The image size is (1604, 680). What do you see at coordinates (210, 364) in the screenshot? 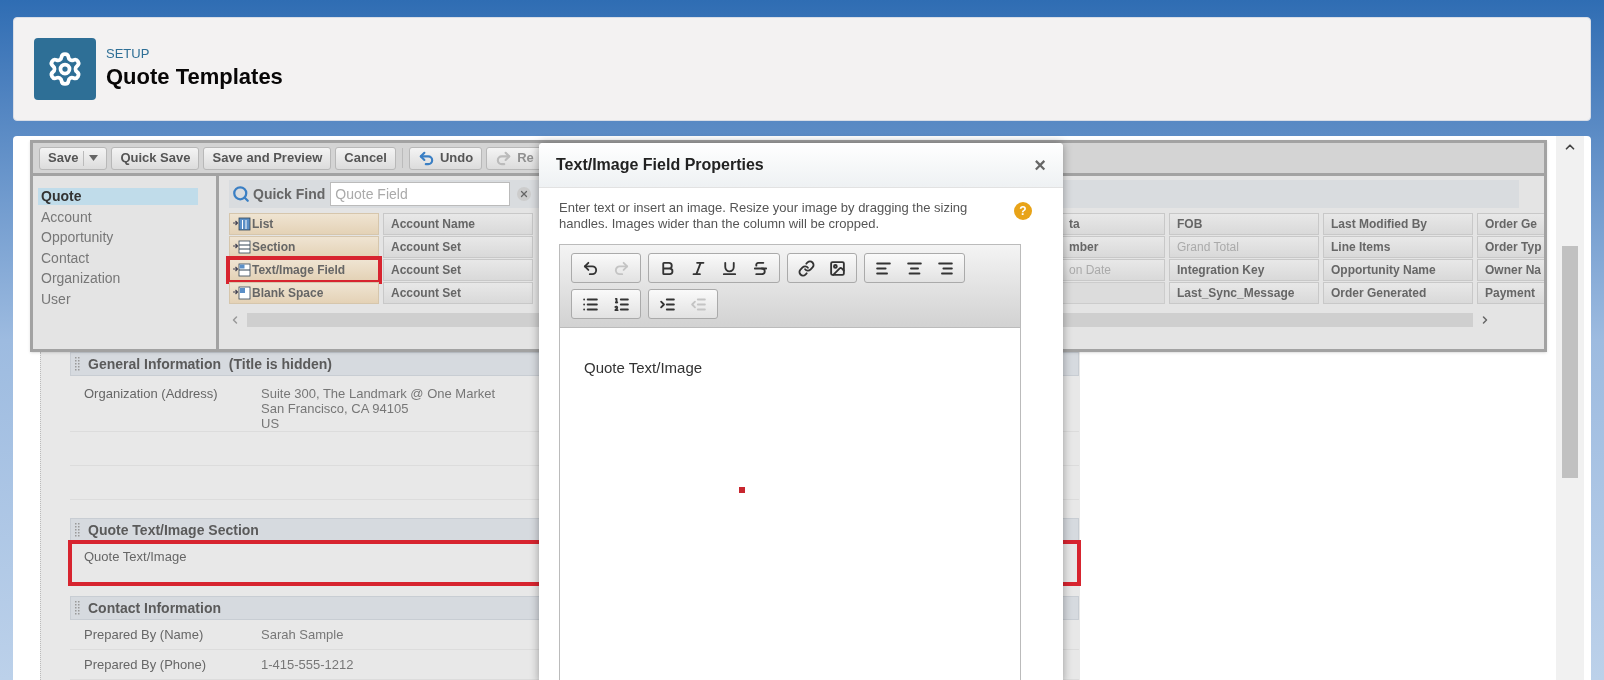
I see `section-title: General Information (Title is hidden)` at bounding box center [210, 364].